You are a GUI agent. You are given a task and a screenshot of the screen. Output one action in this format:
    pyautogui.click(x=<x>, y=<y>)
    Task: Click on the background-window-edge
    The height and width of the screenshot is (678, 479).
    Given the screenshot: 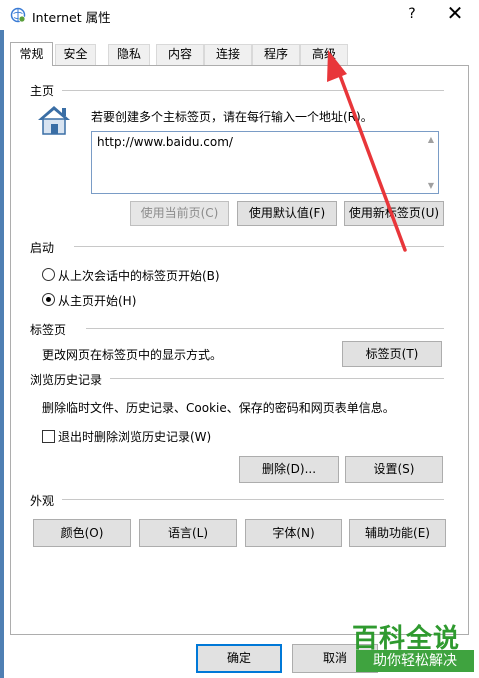 What is the action you would take?
    pyautogui.click(x=2, y=354)
    